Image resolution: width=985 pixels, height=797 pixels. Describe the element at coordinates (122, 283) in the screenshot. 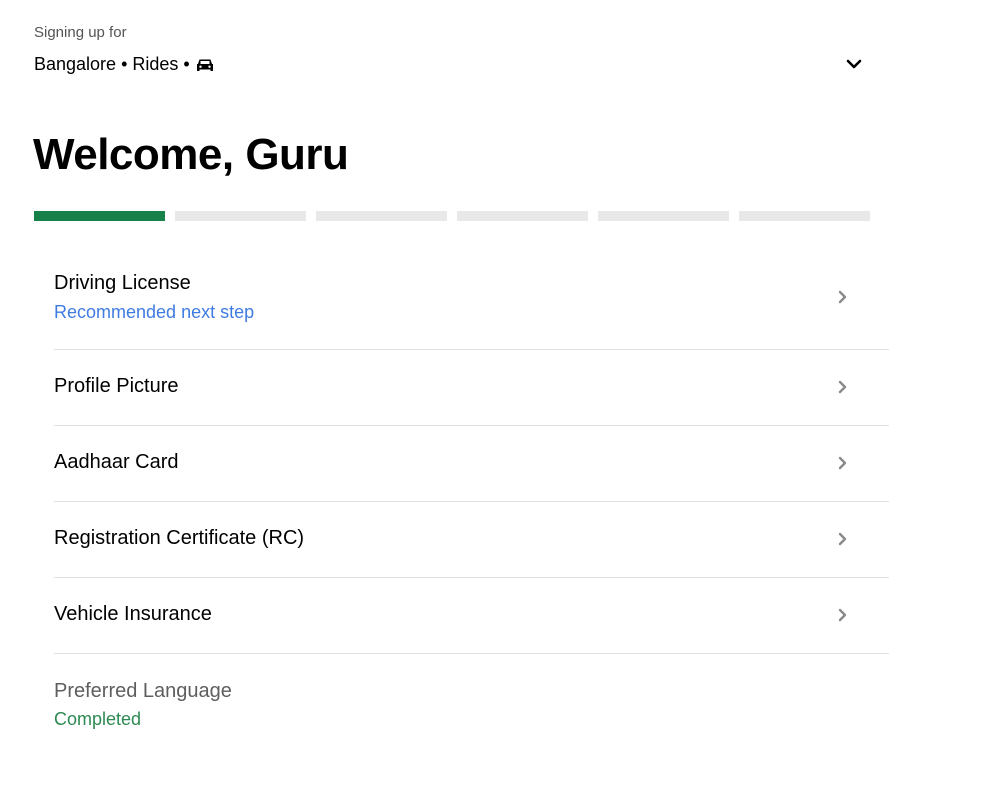

I see `step-title: Driving License` at that location.